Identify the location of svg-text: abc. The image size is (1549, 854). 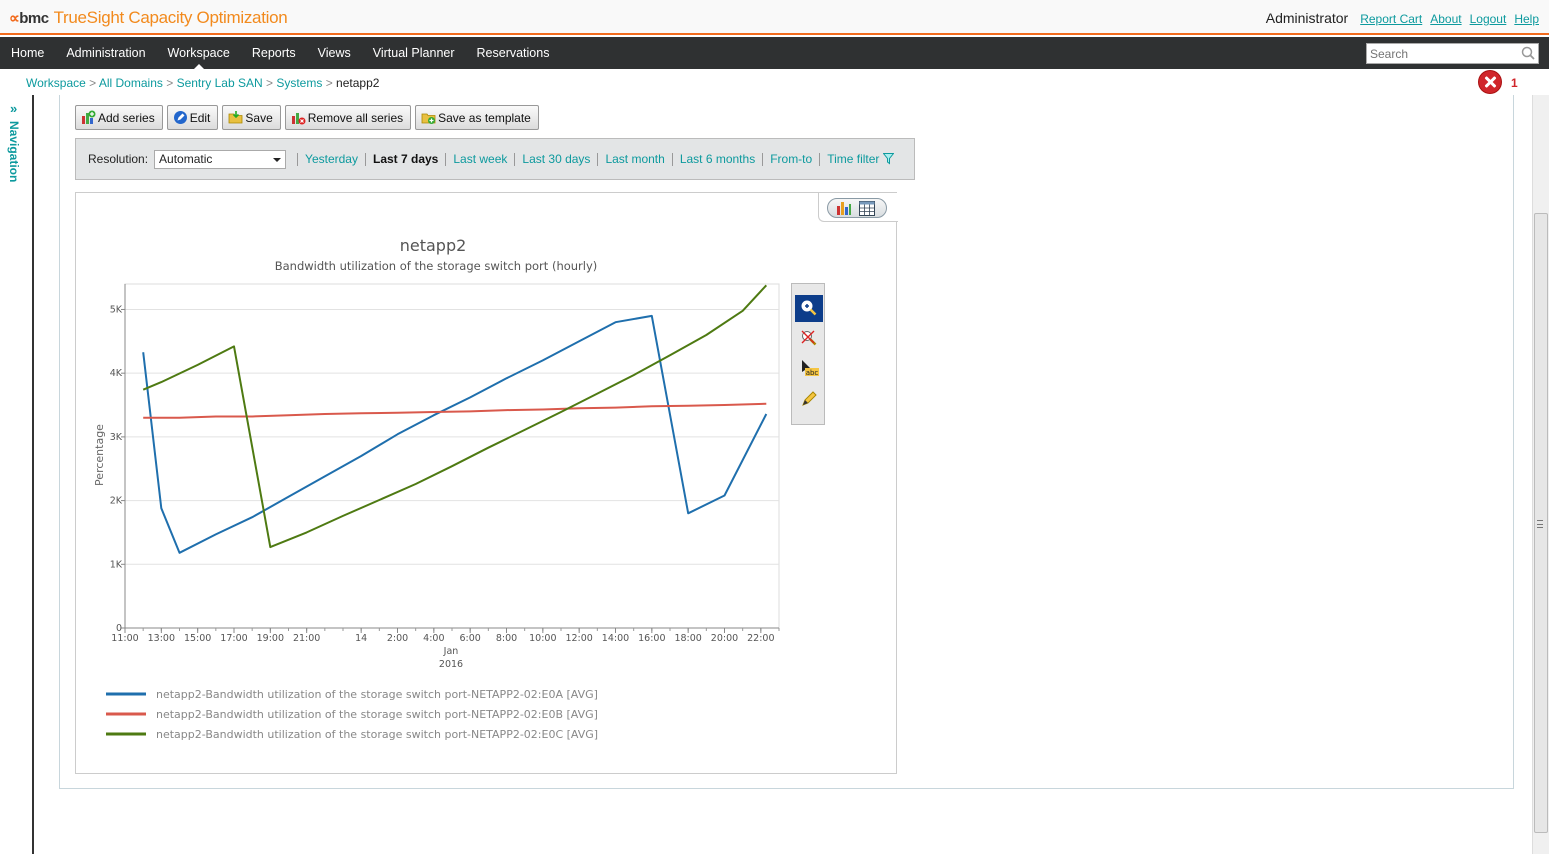
(812, 373).